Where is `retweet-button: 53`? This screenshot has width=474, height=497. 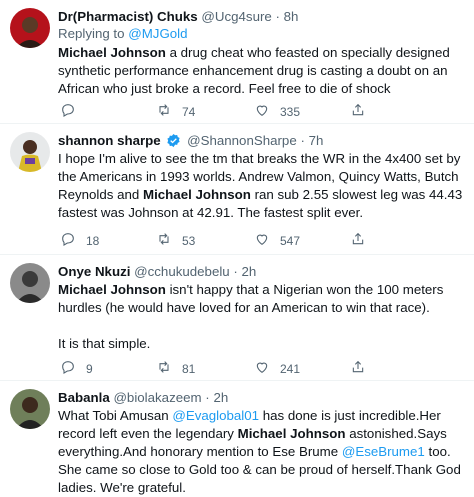 retweet-button: 53 is located at coordinates (175, 240).